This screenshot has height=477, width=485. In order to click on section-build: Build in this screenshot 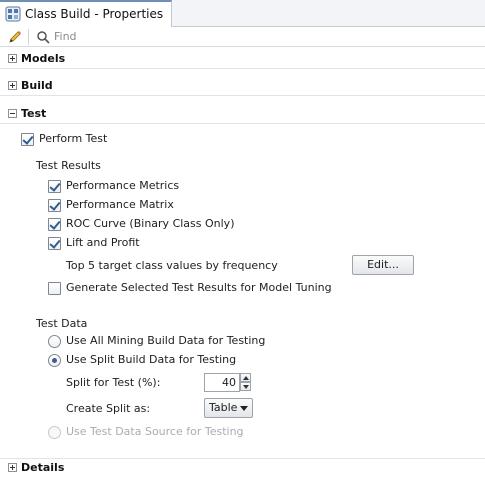, I will do `click(242, 86)`.